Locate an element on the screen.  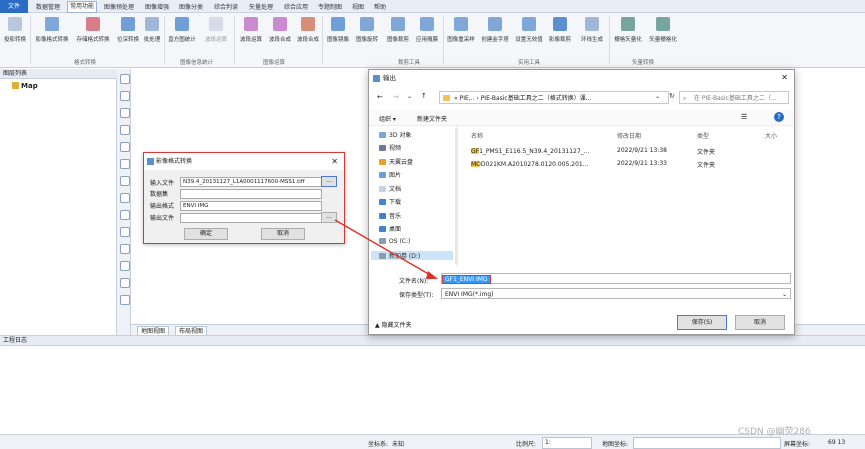
identify-icon is located at coordinates (125, 164).